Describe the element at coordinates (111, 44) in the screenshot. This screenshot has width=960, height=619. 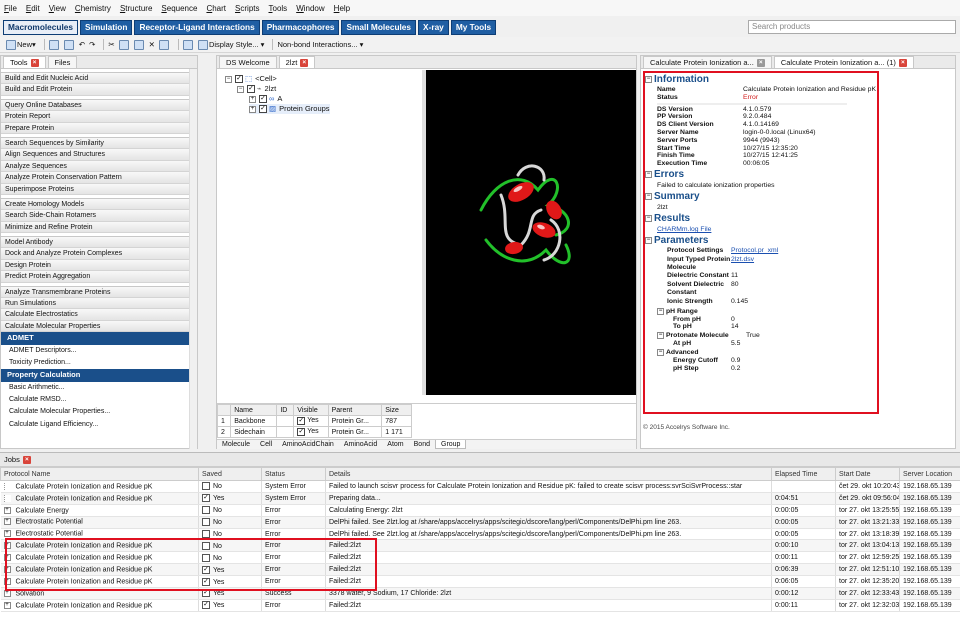
I see `cut-button: ✂` at that location.